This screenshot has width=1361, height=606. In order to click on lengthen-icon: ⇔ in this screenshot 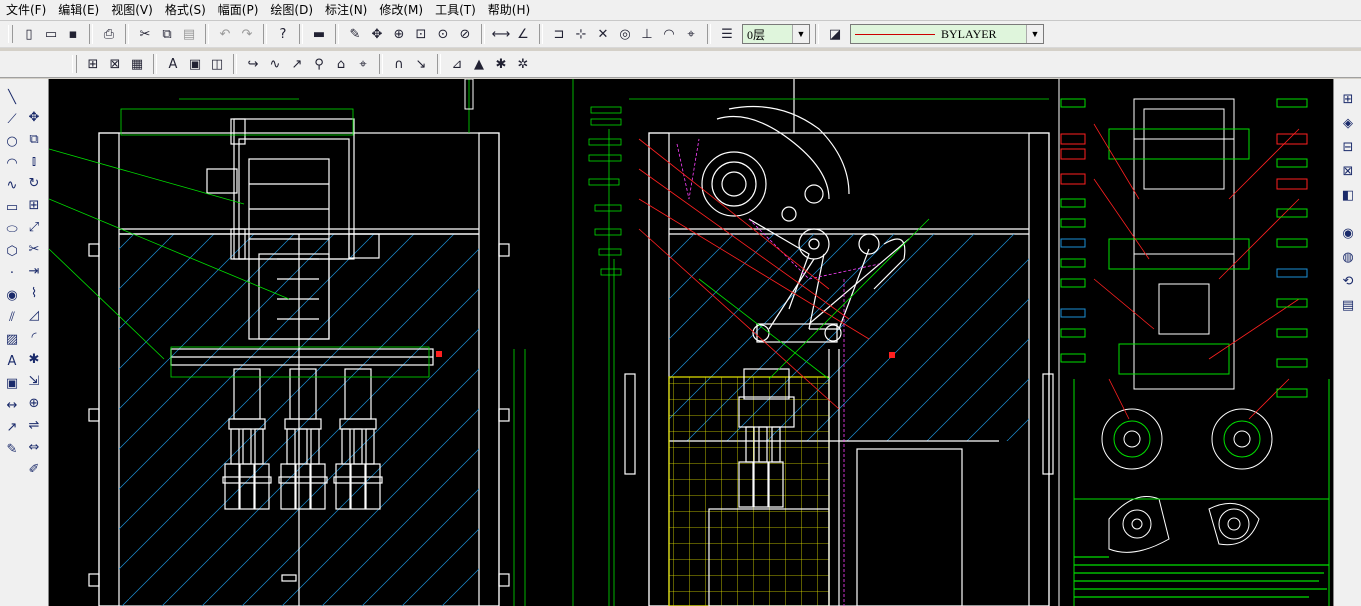, I will do `click(34, 447)`.